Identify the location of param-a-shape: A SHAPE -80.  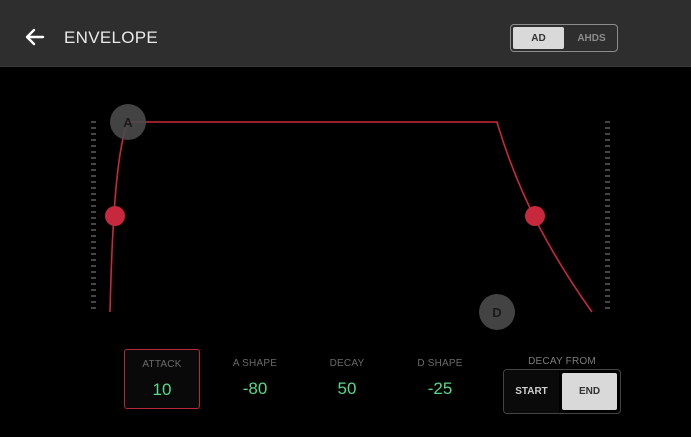
(255, 379).